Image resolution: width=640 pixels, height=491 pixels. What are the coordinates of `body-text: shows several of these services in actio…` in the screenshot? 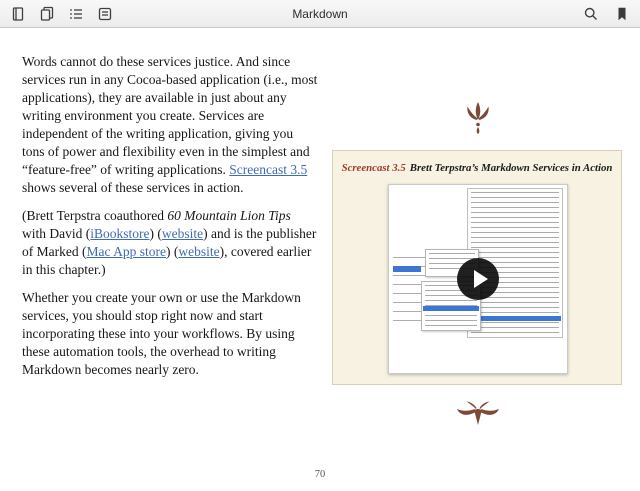 It's located at (133, 187).